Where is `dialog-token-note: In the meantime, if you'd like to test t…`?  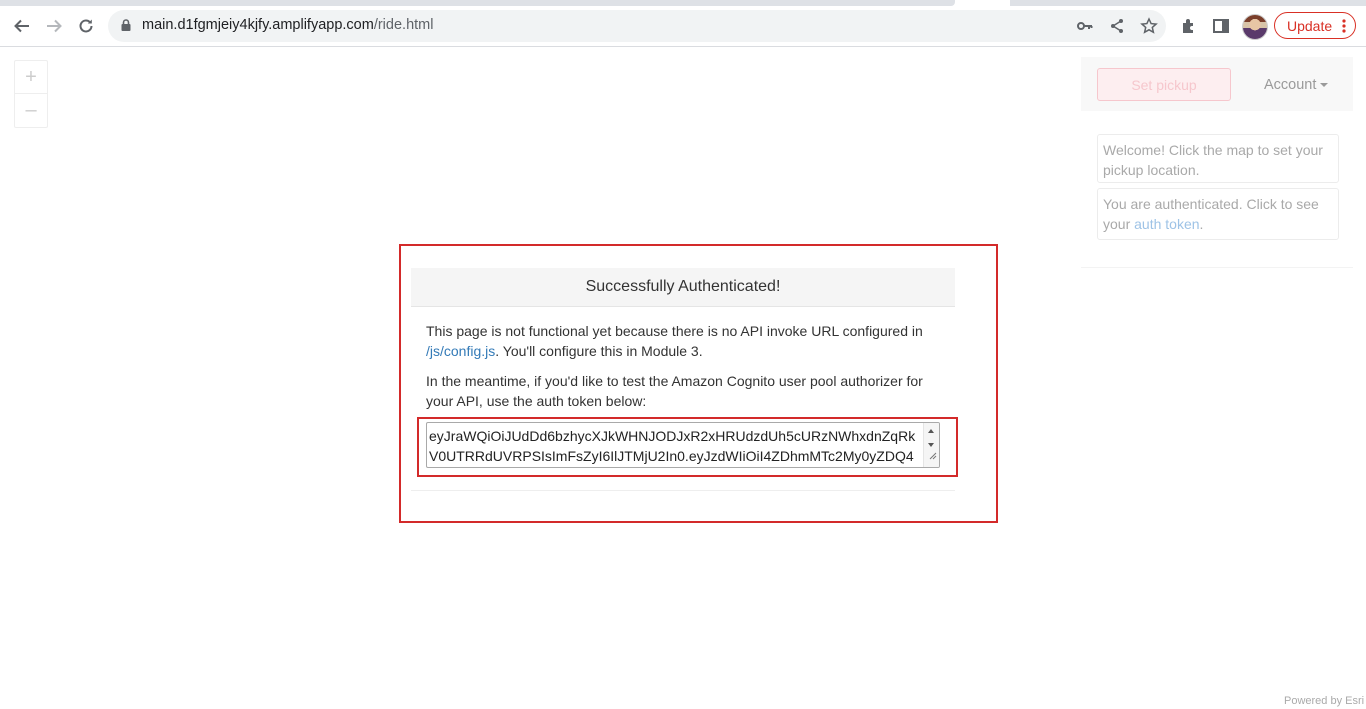 dialog-token-note: In the meantime, if you'd like to test t… is located at coordinates (674, 391).